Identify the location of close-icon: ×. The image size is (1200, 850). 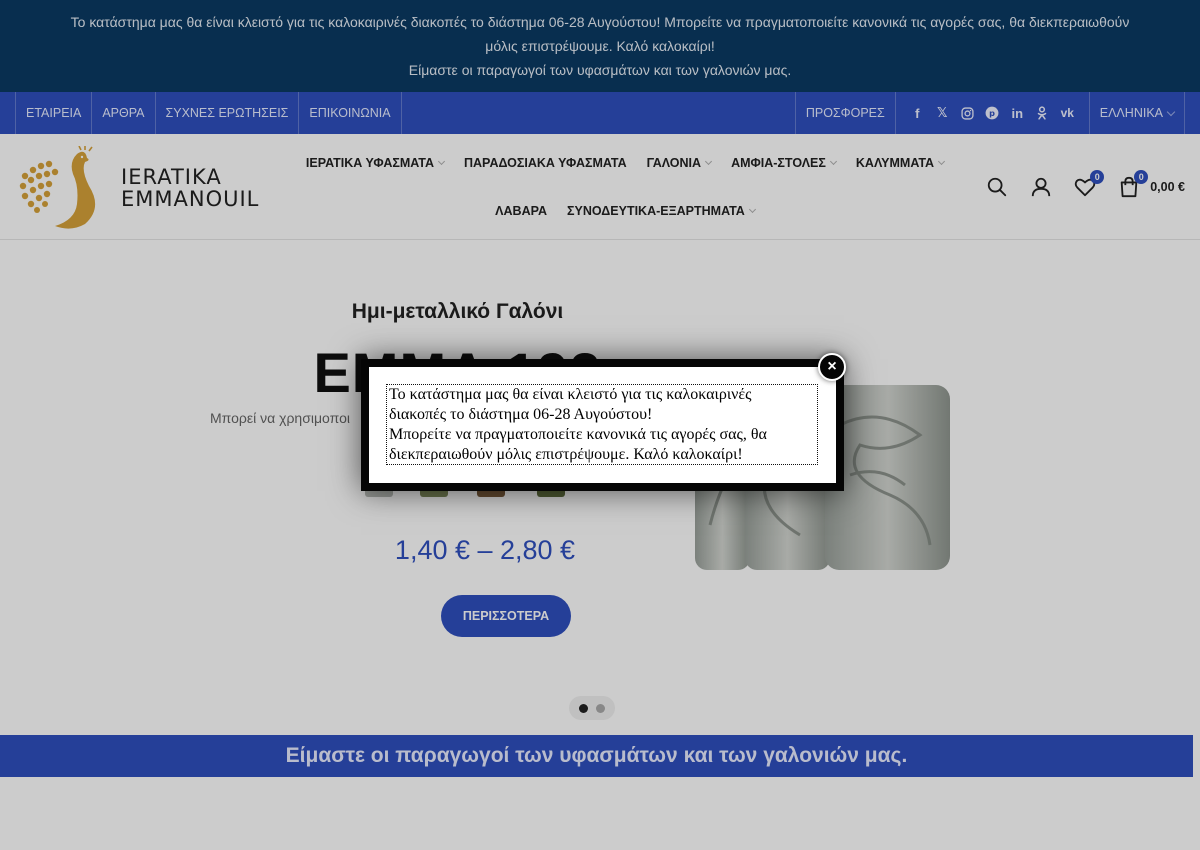
(832, 366).